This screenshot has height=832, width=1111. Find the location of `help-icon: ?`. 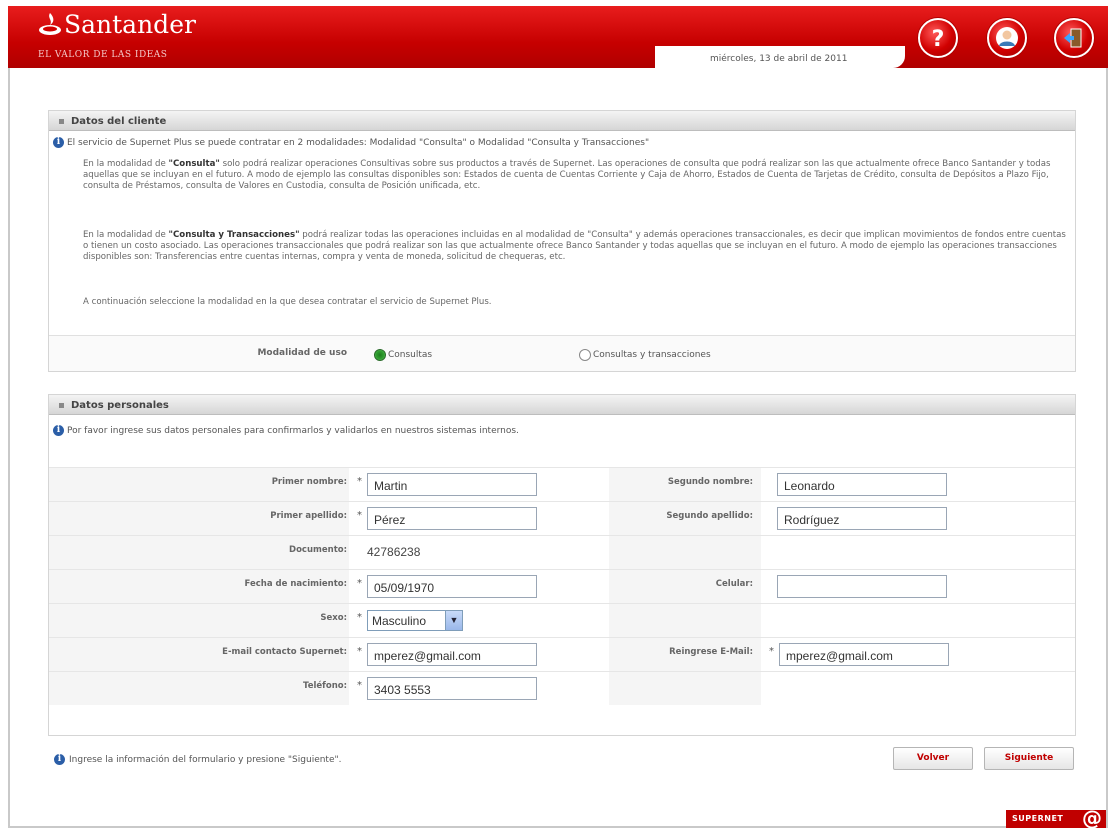

help-icon: ? is located at coordinates (938, 39).